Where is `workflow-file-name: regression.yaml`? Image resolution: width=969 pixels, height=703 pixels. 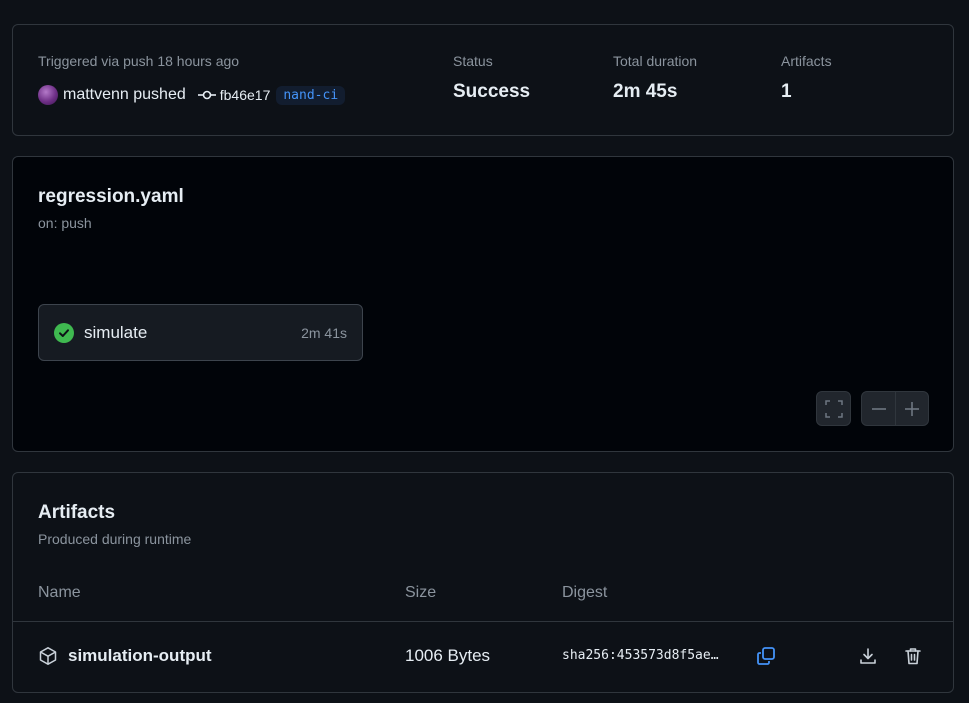
workflow-file-name: regression.yaml is located at coordinates (111, 197).